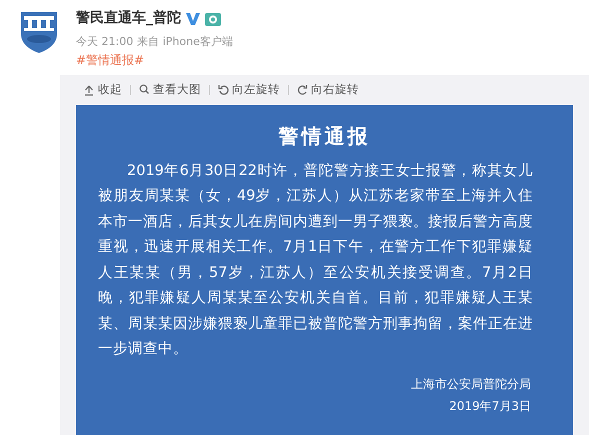  Describe the element at coordinates (89, 90) in the screenshot. I see `up-arrow-icon` at that location.